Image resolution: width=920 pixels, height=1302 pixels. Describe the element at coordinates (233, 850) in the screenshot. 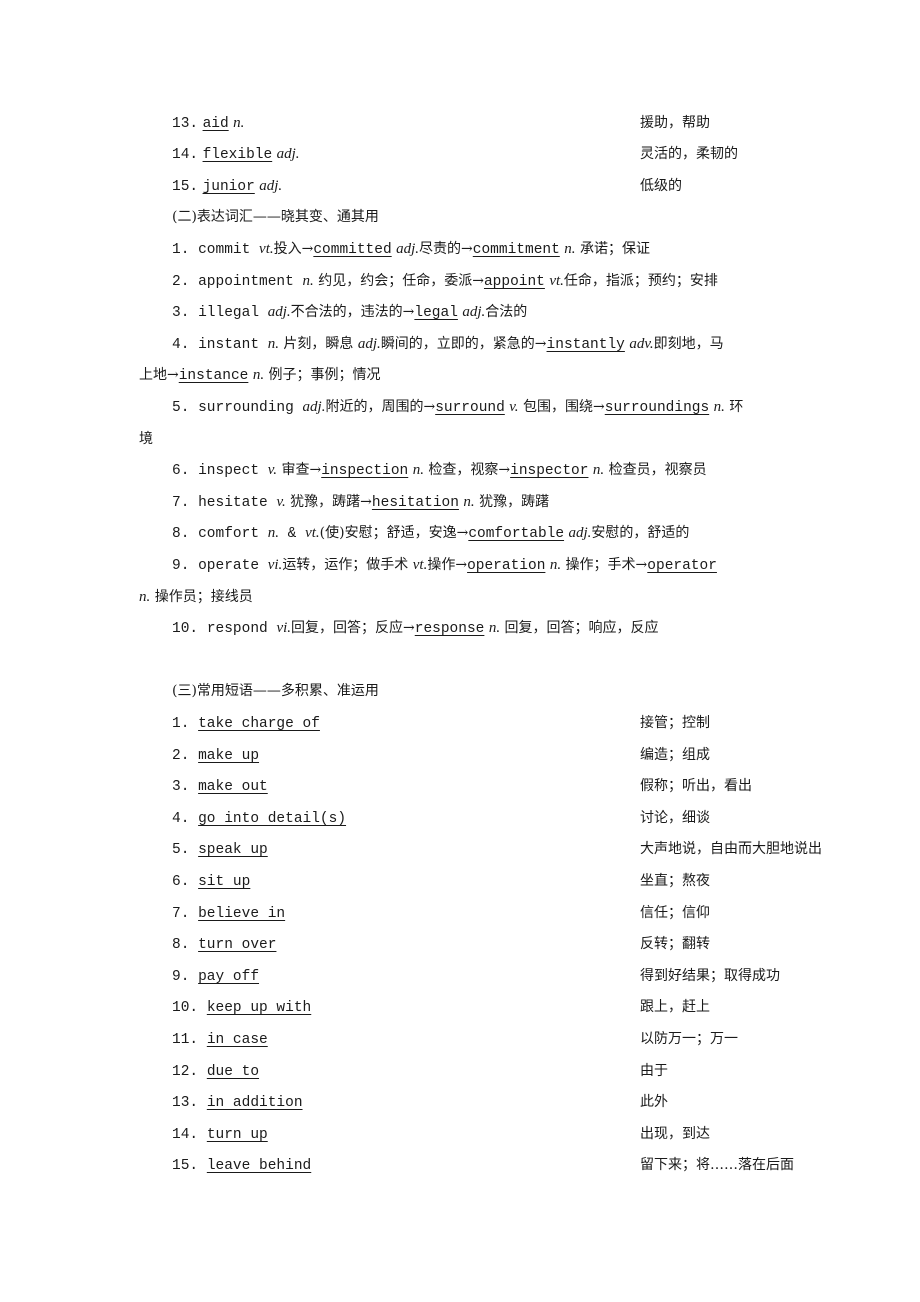

I see `phrase-text: speak up` at that location.